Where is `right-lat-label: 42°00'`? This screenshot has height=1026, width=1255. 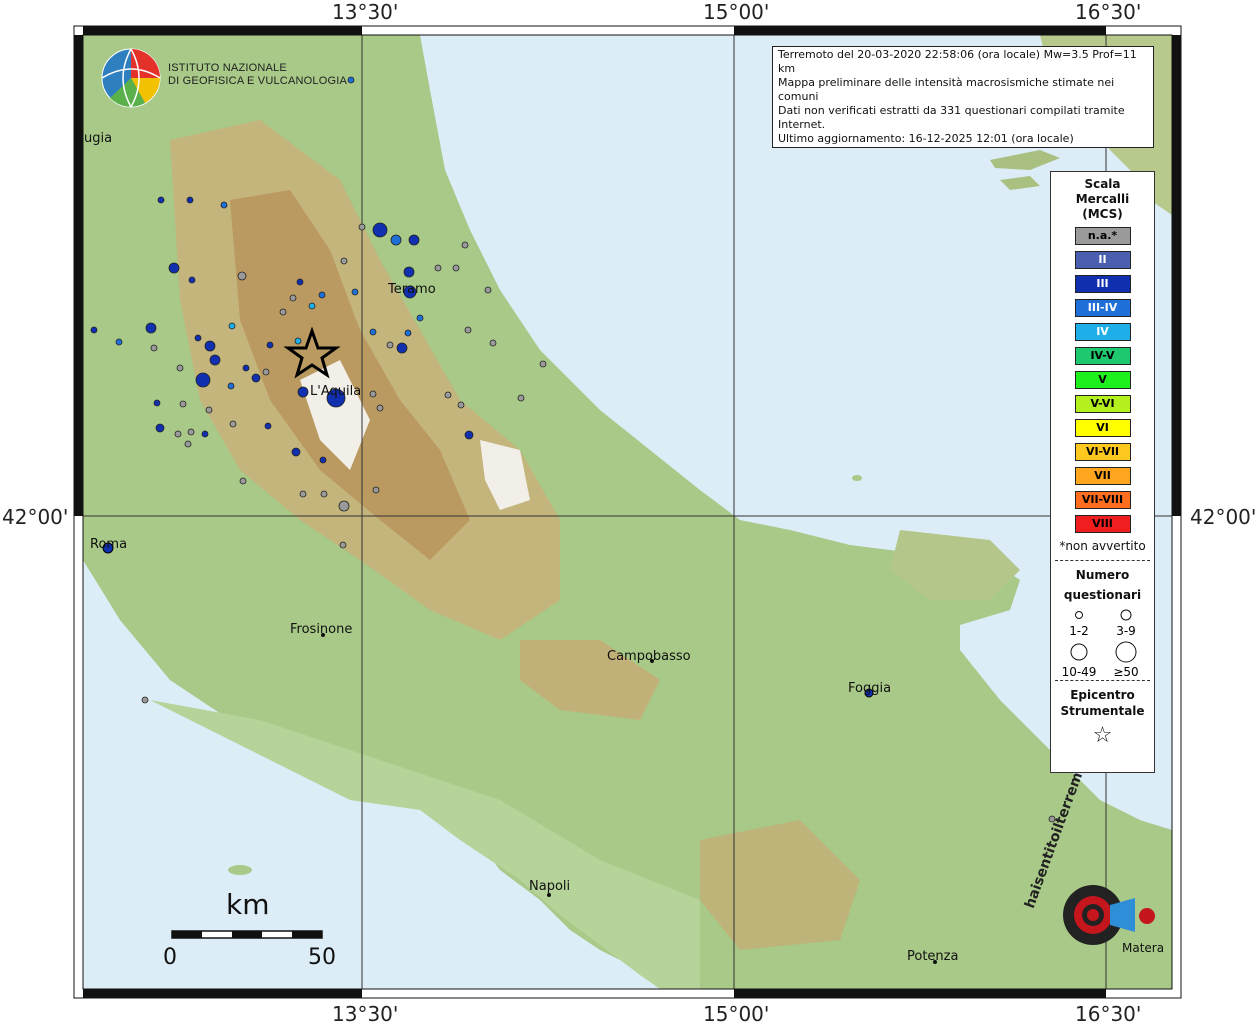
right-lat-label: 42°00' is located at coordinates (1222, 517).